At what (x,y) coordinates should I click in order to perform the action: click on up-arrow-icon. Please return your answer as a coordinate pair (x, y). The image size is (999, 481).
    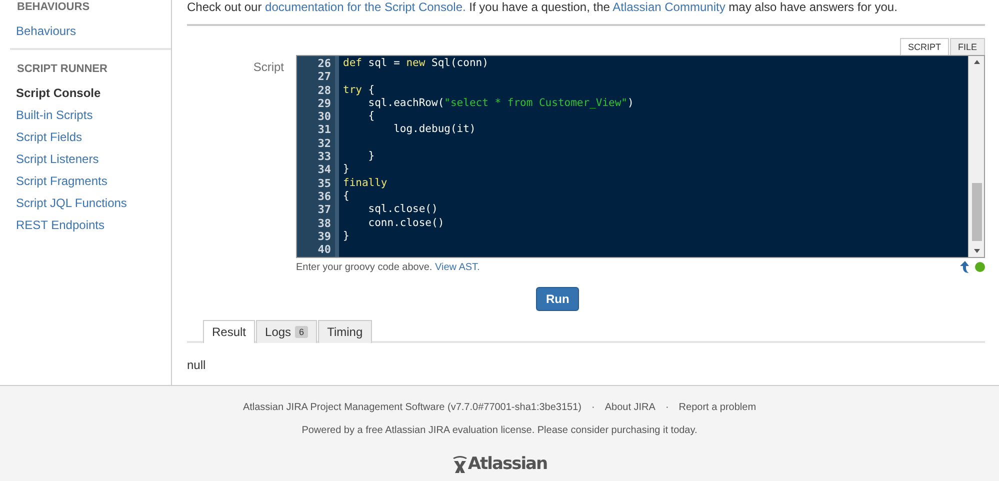
    Looking at the image, I should click on (977, 62).